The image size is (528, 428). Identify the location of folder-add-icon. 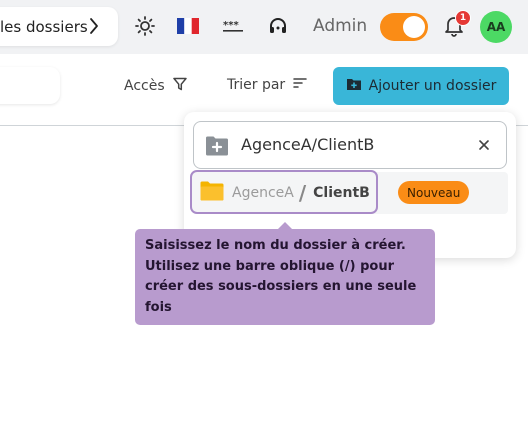
(354, 86).